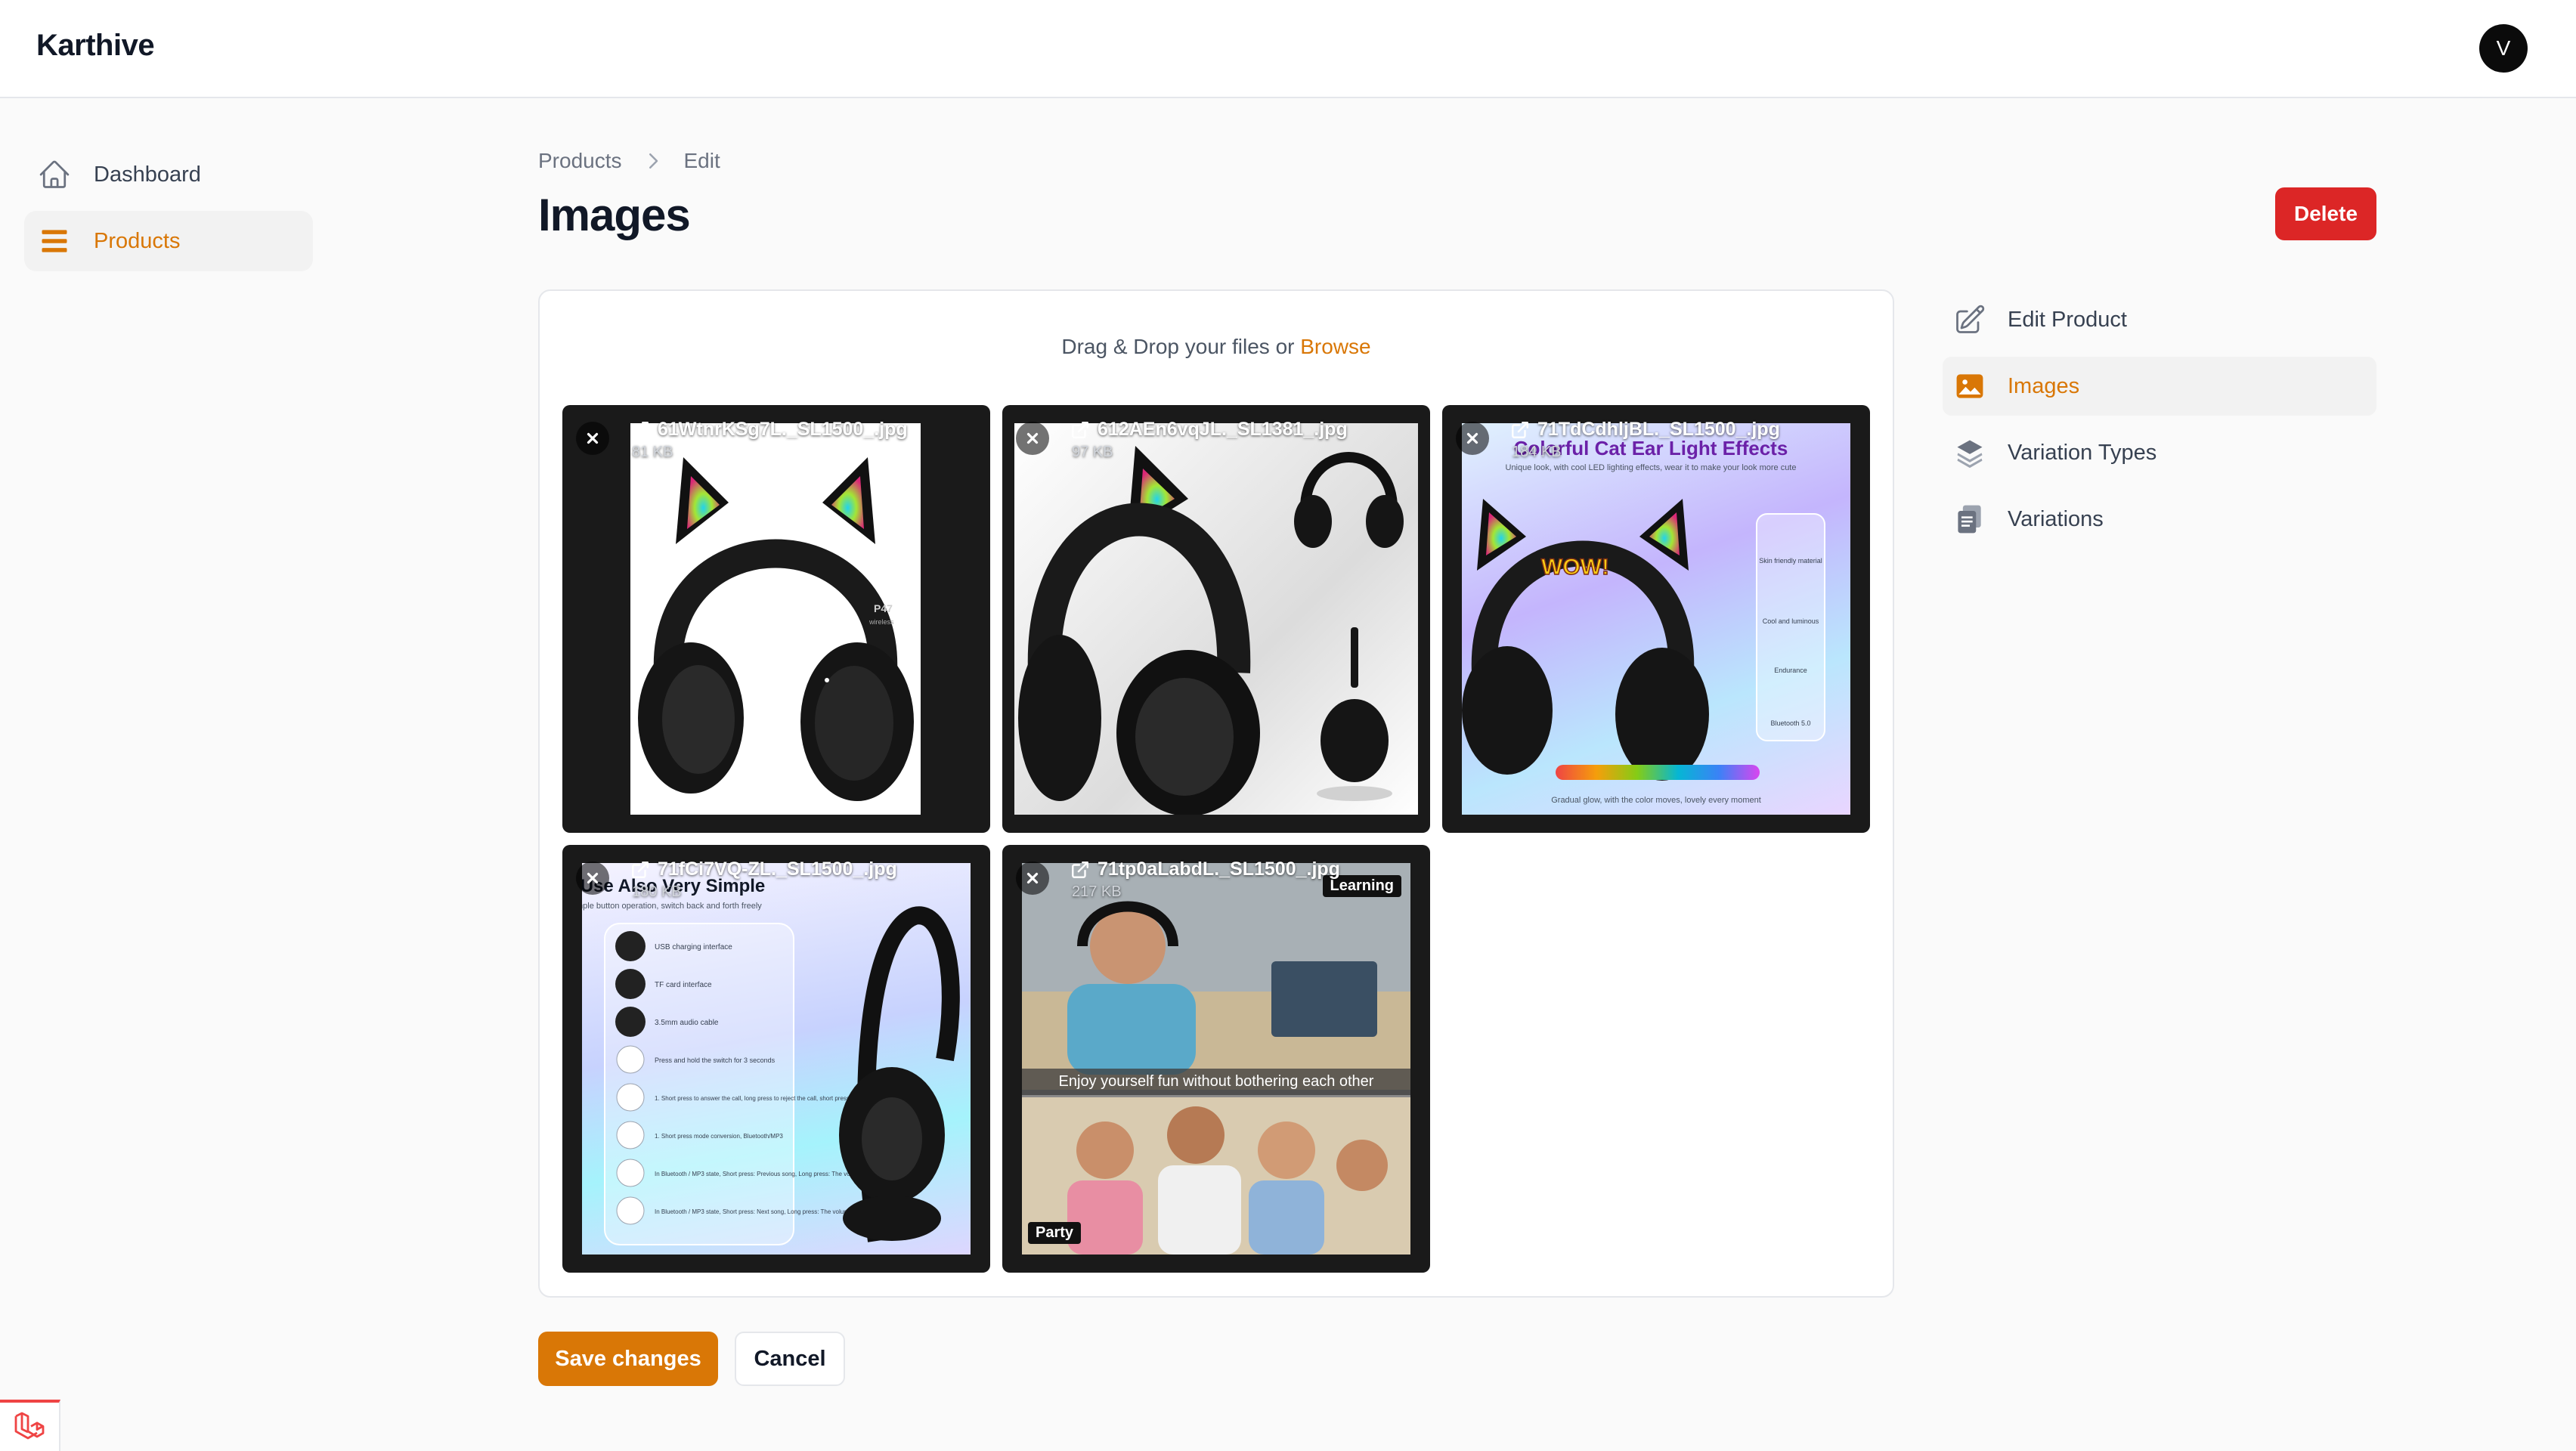 Image resolution: width=2576 pixels, height=1451 pixels. I want to click on feature-line: 3.5mm audio cable, so click(687, 1023).